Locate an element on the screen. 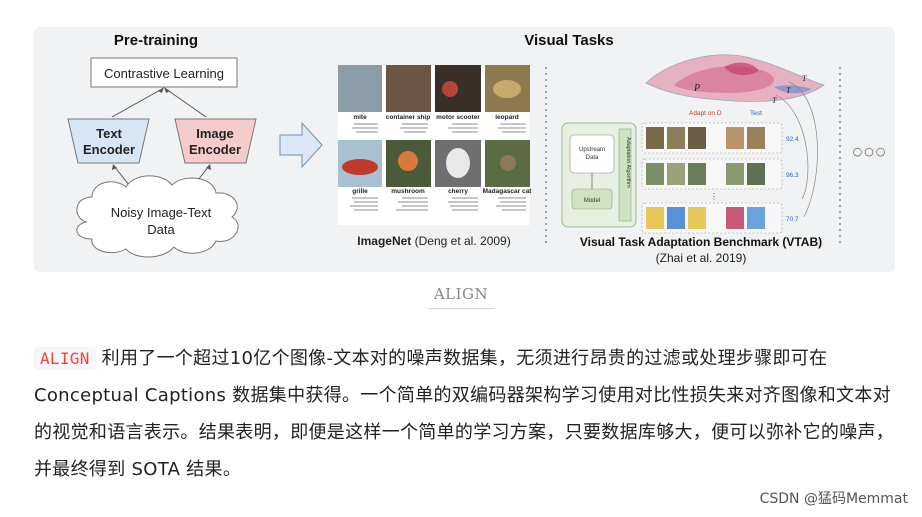 This screenshot has height=517, width=922. watermark: CSDN @猛码Memmat is located at coordinates (833, 499).